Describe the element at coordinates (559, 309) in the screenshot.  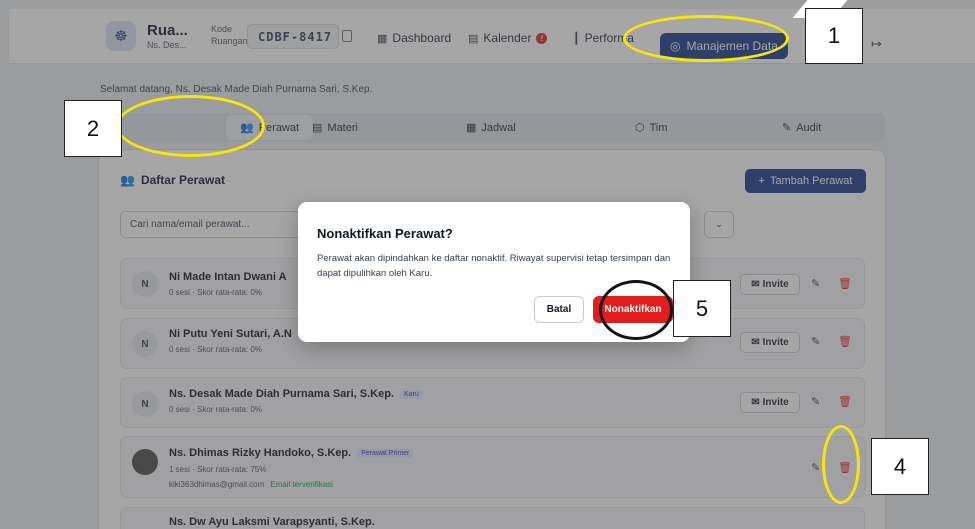
I see `cancel-button: Batal` at that location.